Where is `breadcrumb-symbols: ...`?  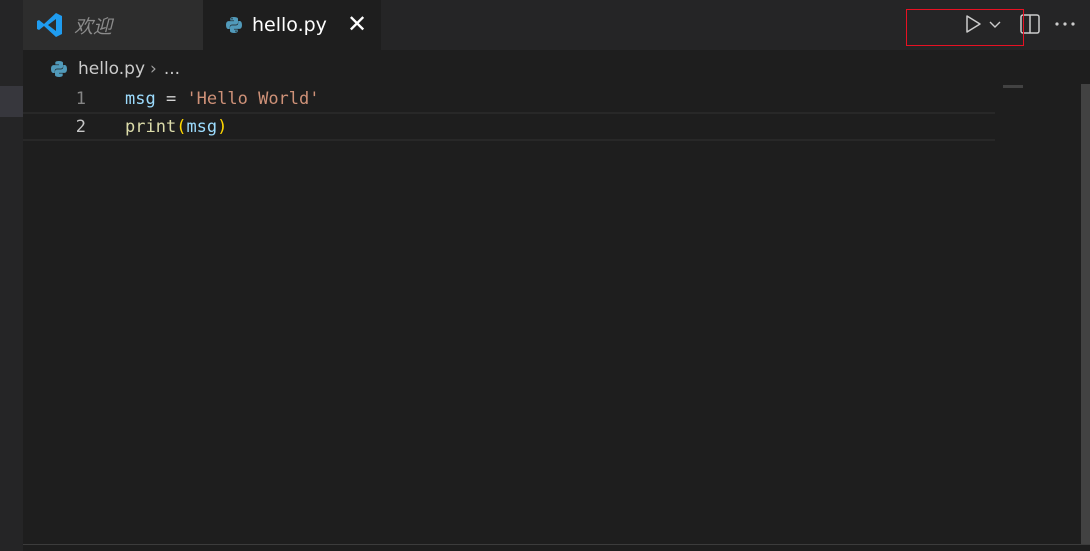
breadcrumb-symbols: ... is located at coordinates (172, 69).